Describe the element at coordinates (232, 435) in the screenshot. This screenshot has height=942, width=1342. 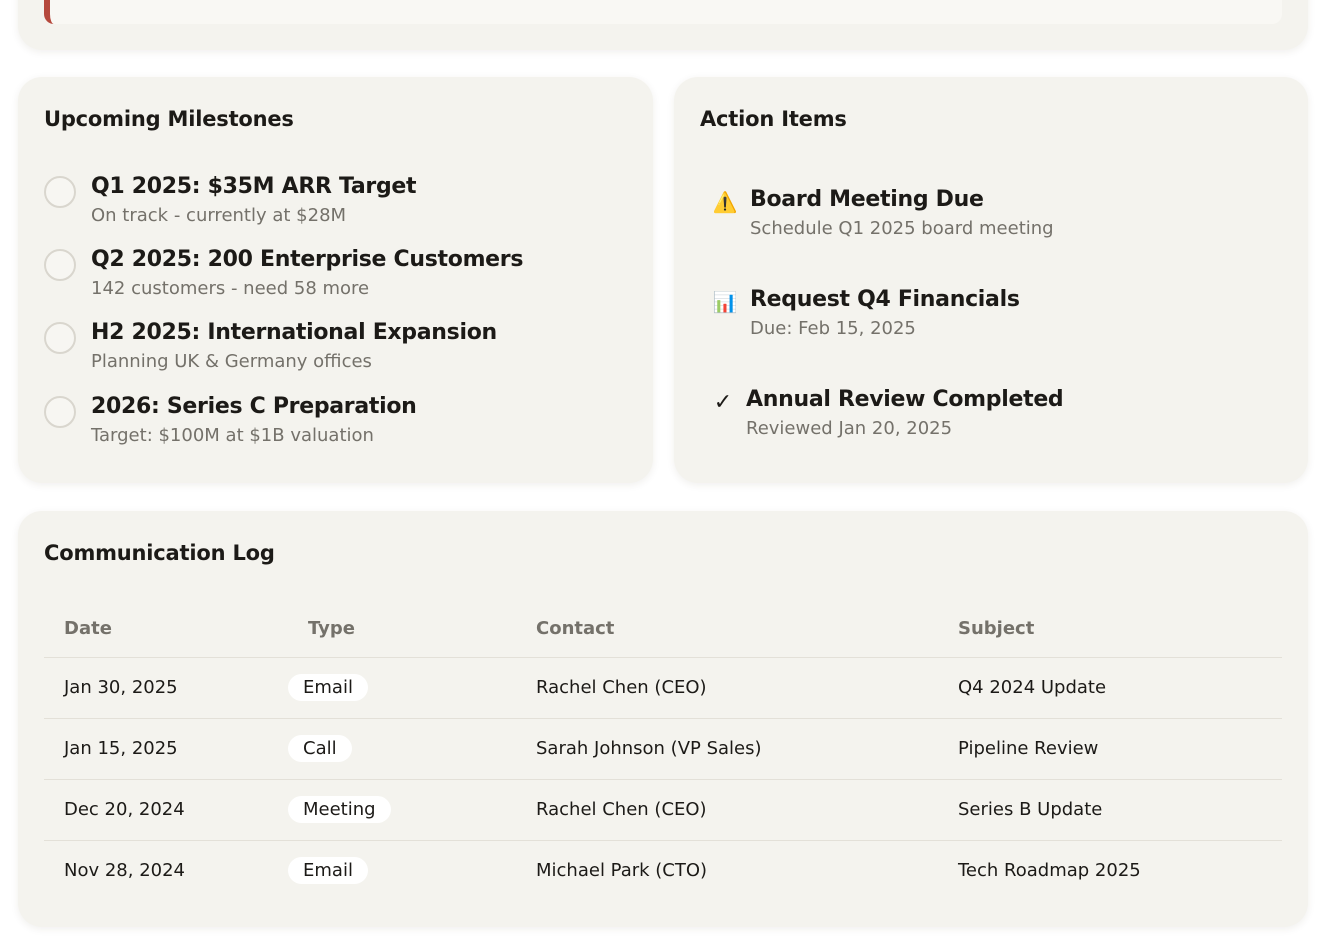
I see `milestone-subtitle: Target: $100M at $1B valuation` at that location.